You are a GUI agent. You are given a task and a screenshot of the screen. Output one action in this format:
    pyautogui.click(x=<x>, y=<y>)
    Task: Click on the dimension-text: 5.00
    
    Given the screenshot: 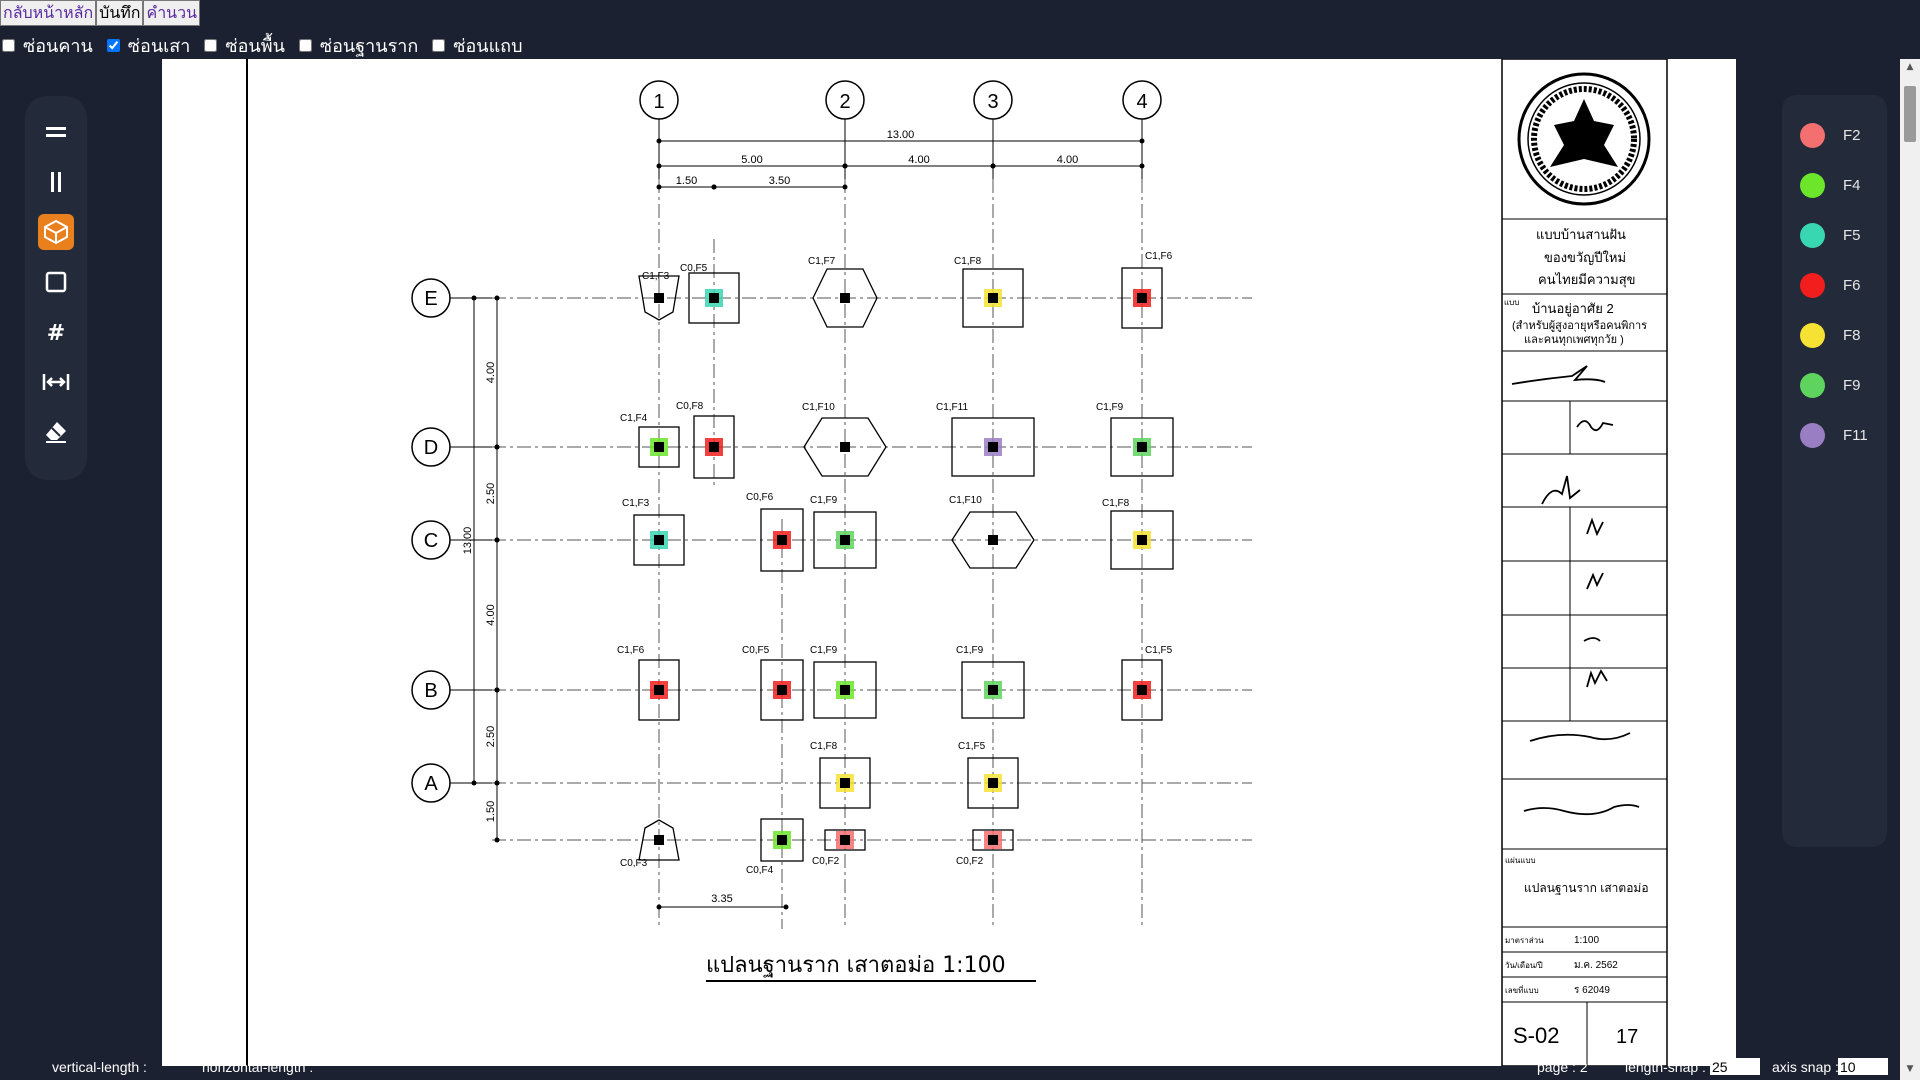 What is the action you would take?
    pyautogui.click(x=751, y=160)
    